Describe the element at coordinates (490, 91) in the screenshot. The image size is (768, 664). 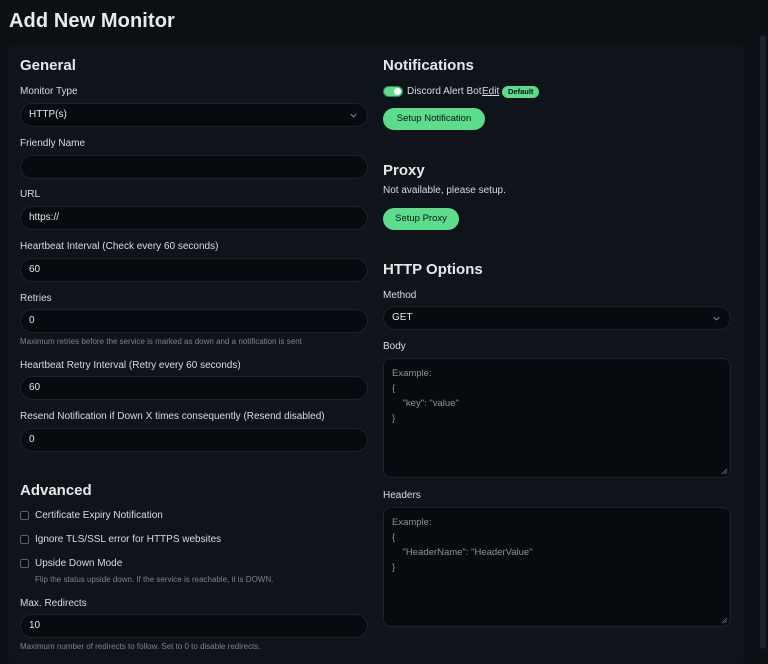
I see `discord-notification-edit-link: Edit` at that location.